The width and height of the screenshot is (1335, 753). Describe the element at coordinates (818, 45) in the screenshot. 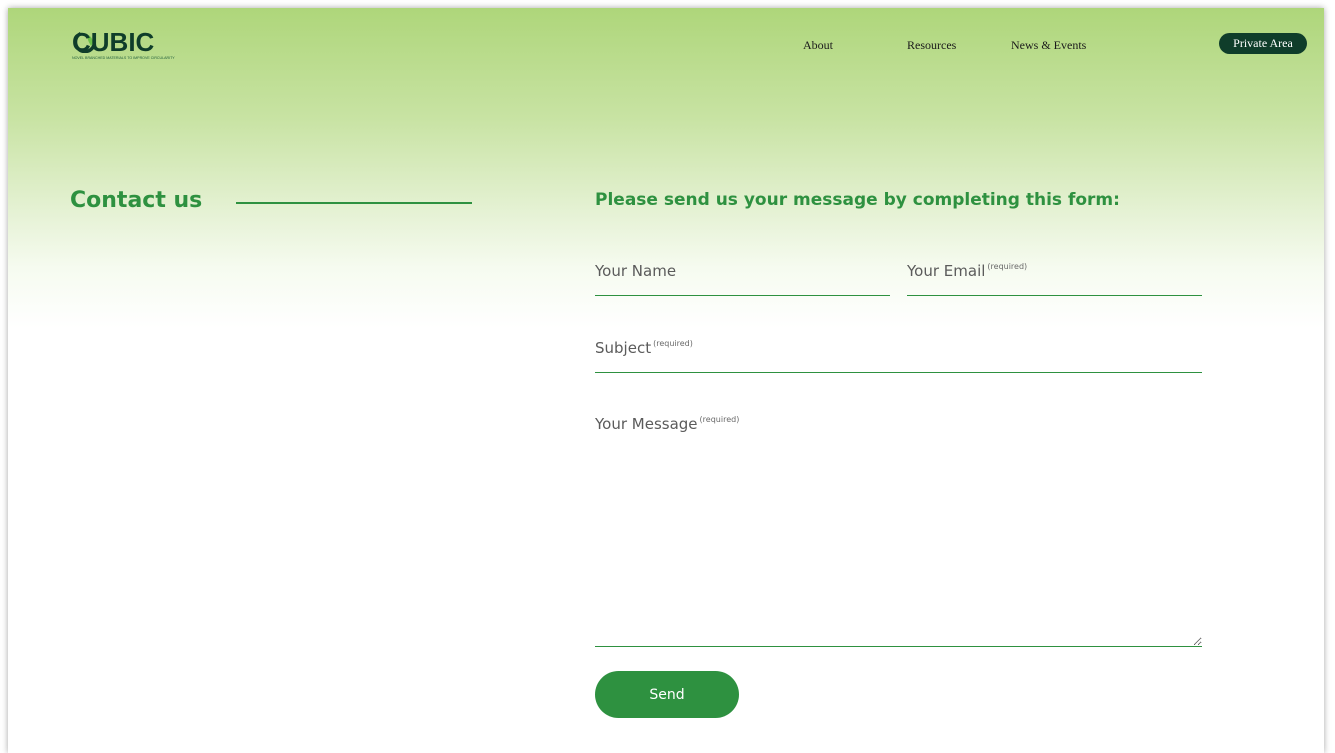

I see `nav-link-about: About` at that location.